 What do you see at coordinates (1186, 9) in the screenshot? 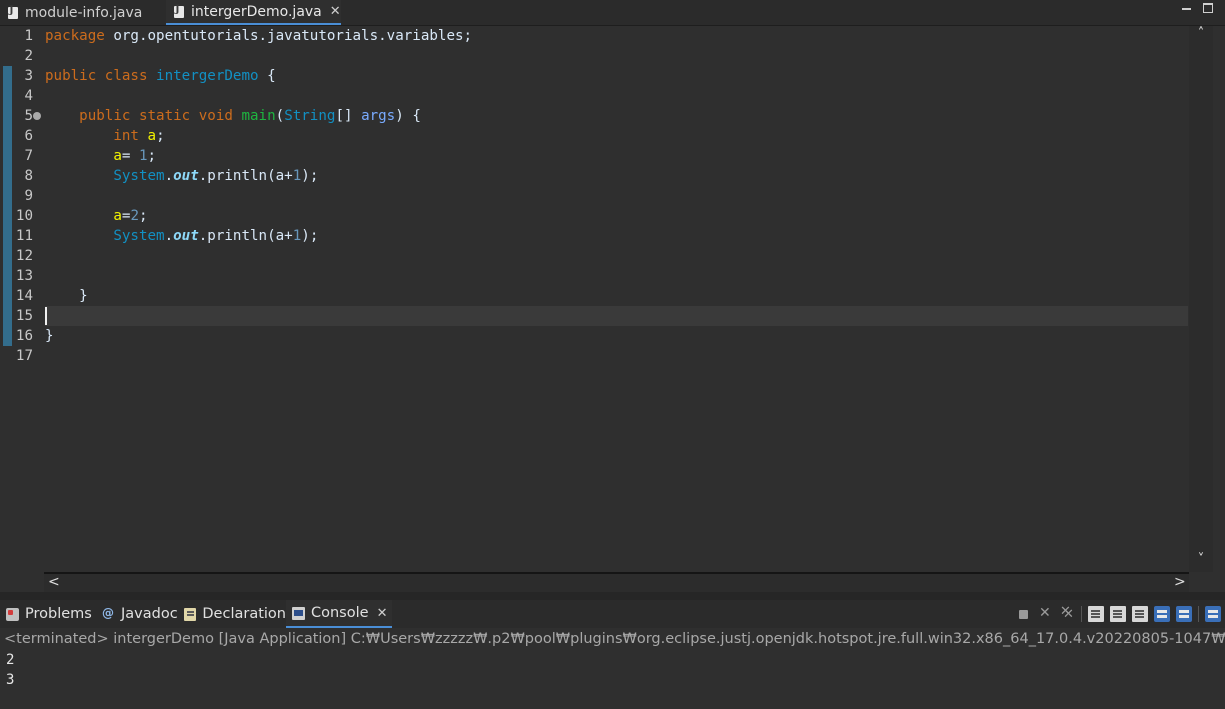
I see `minimize-icon` at bounding box center [1186, 9].